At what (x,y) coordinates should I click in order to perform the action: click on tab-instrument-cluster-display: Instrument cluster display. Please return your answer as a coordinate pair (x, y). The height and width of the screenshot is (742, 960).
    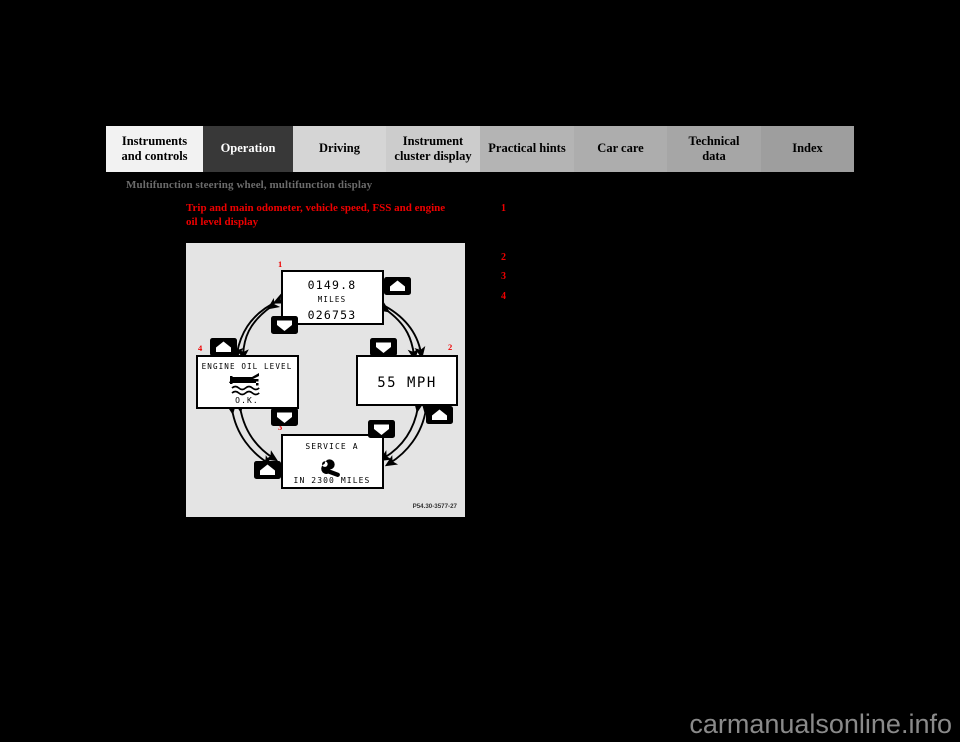
    Looking at the image, I should click on (433, 149).